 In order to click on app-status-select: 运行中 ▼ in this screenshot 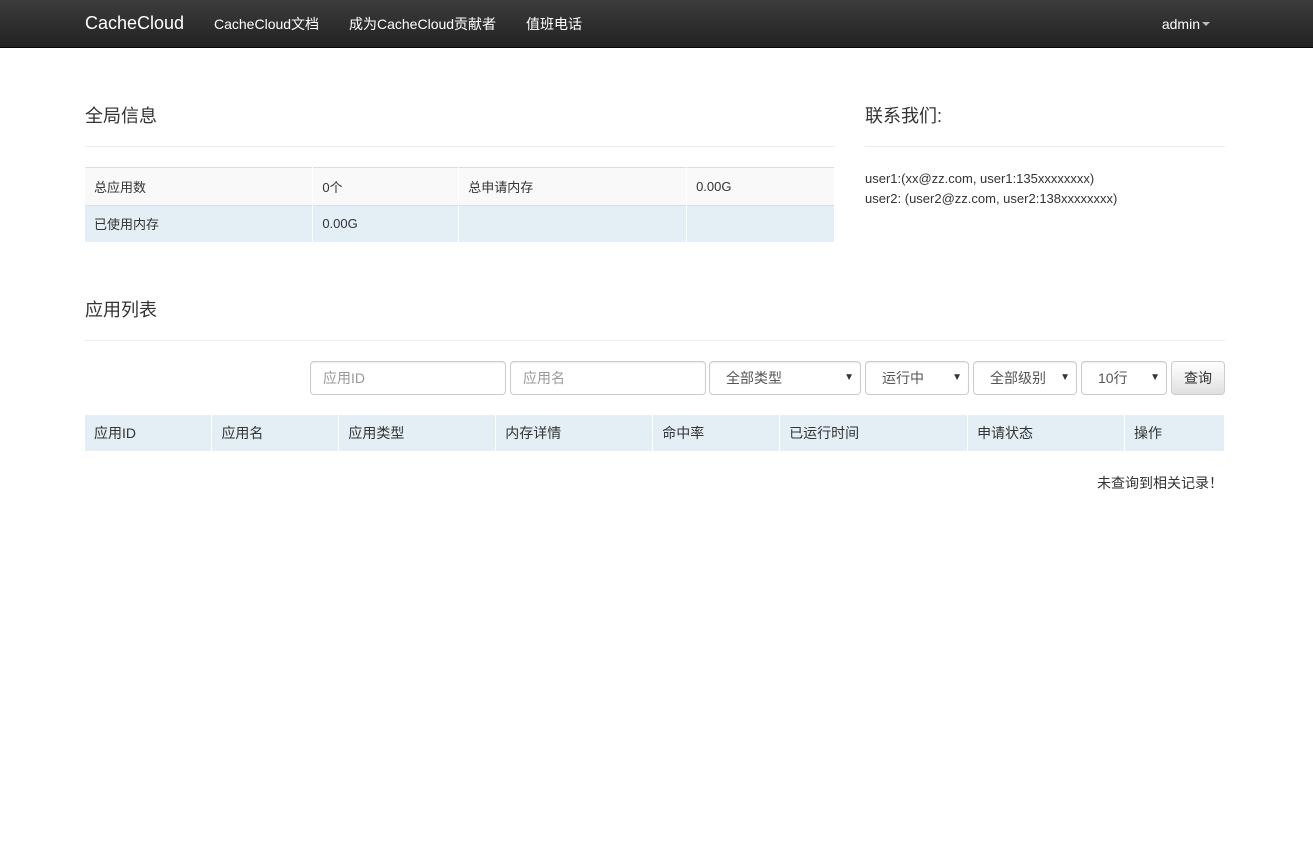, I will do `click(917, 378)`.